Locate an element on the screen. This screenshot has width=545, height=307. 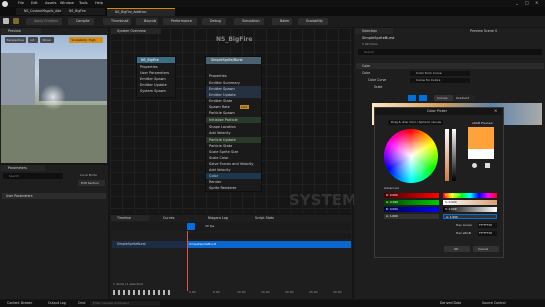
color-section-header: Color is located at coordinates (450, 66).